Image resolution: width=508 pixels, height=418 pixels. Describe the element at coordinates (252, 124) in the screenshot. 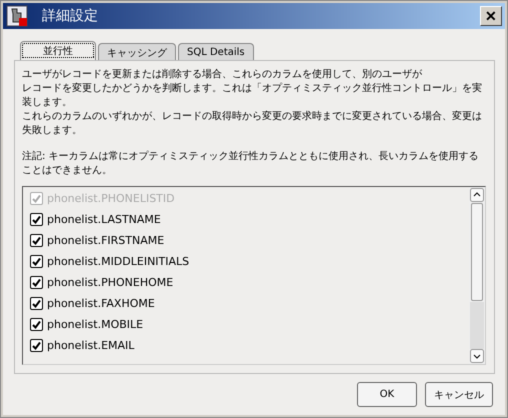

I see `description-text: これらのカラムのいずれかが、レコードの取得時から変更の要求時までに変更されている場合、変更は失敗します。` at that location.